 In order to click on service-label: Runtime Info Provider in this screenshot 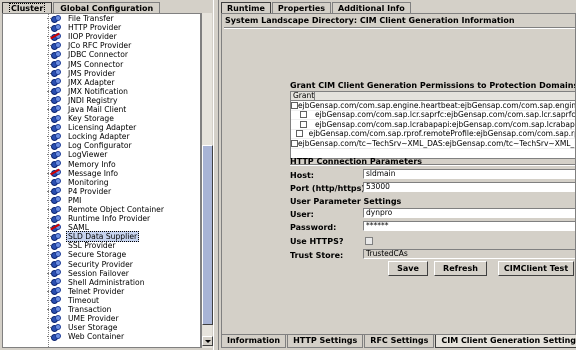, I will do `click(109, 219)`.